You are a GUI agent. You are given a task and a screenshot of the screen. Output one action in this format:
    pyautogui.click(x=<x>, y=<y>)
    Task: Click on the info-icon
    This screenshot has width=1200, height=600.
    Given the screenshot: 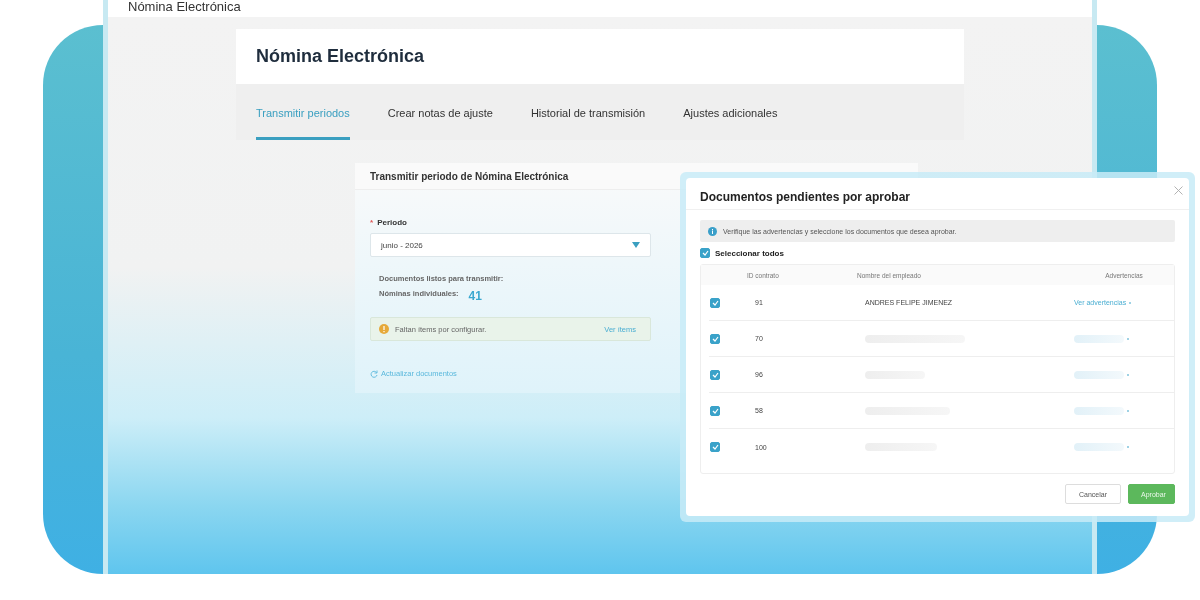 What is the action you would take?
    pyautogui.click(x=712, y=231)
    